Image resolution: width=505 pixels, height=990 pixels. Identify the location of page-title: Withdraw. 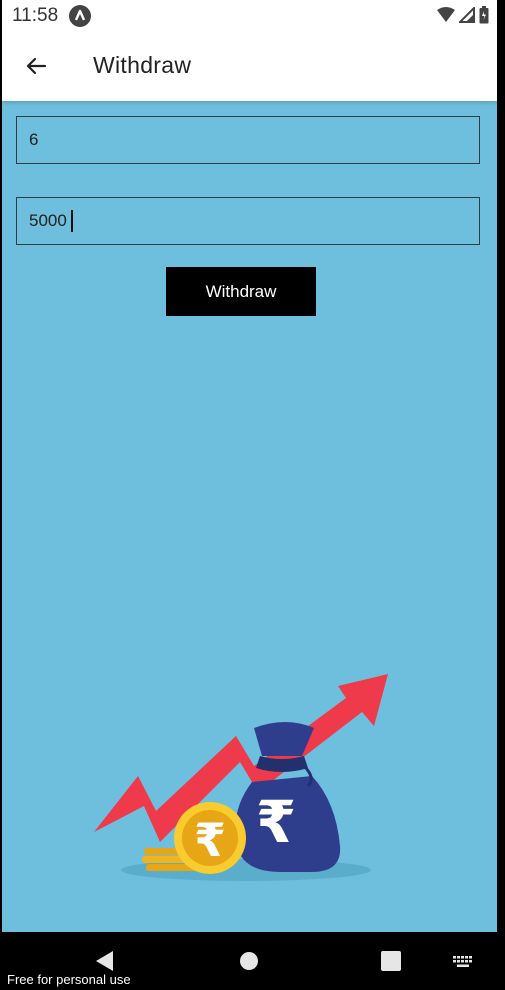
(142, 65).